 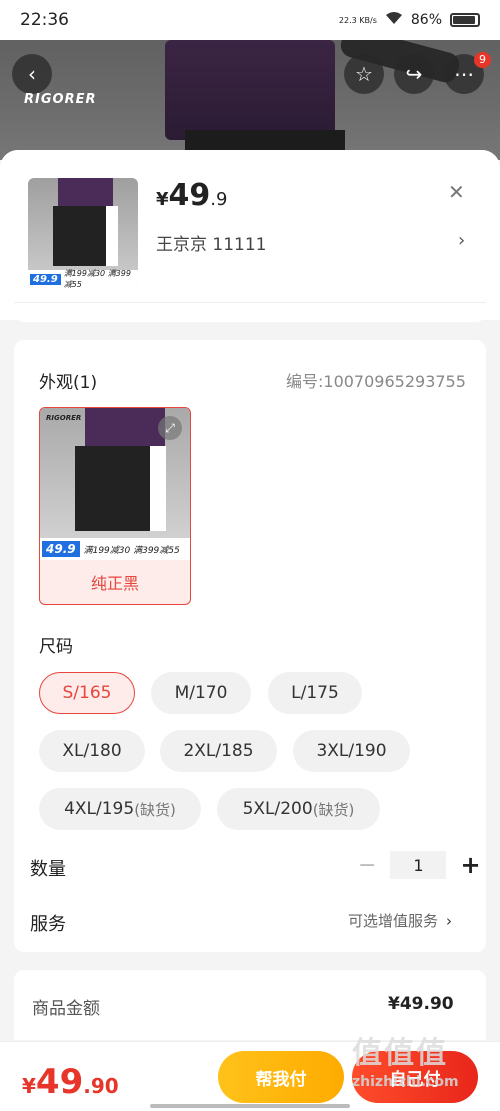 What do you see at coordinates (45, 279) in the screenshot?
I see `thumb-price: 49.9` at bounding box center [45, 279].